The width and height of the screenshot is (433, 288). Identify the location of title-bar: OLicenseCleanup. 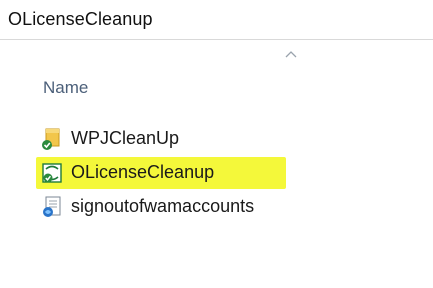
(216, 20).